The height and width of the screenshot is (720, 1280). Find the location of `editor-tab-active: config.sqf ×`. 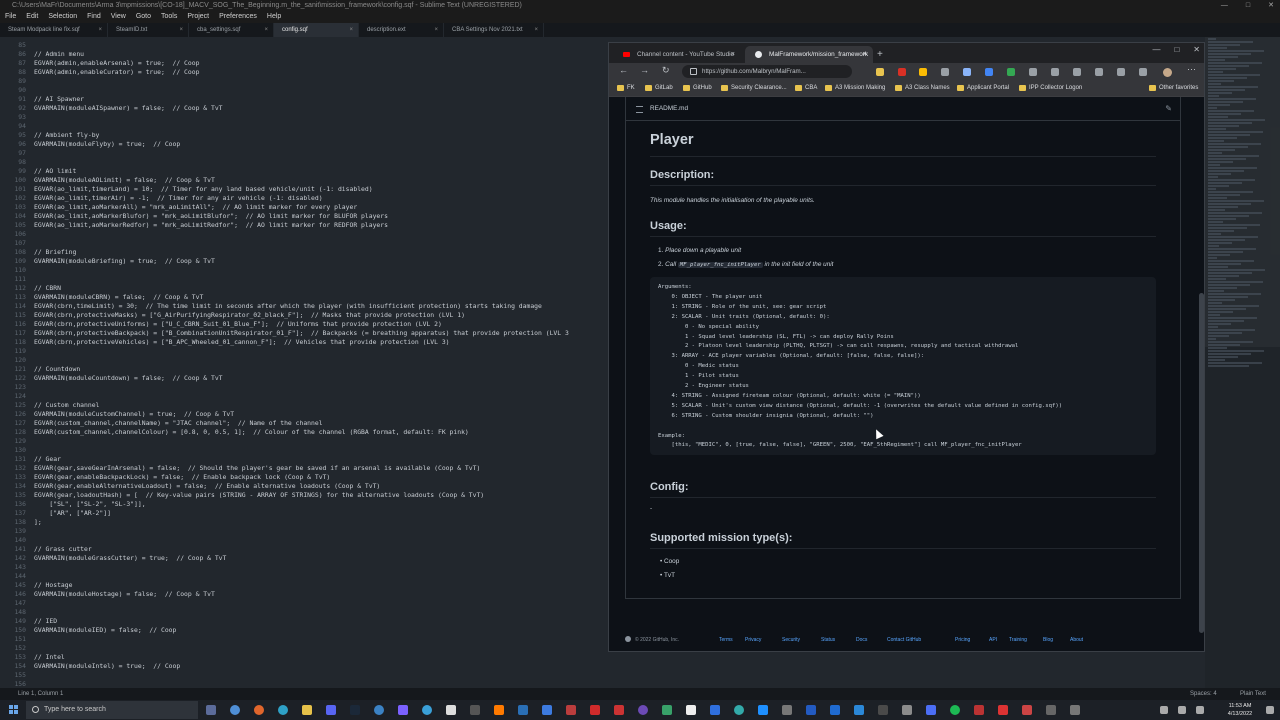

editor-tab-active: config.sqf × is located at coordinates (316, 30).